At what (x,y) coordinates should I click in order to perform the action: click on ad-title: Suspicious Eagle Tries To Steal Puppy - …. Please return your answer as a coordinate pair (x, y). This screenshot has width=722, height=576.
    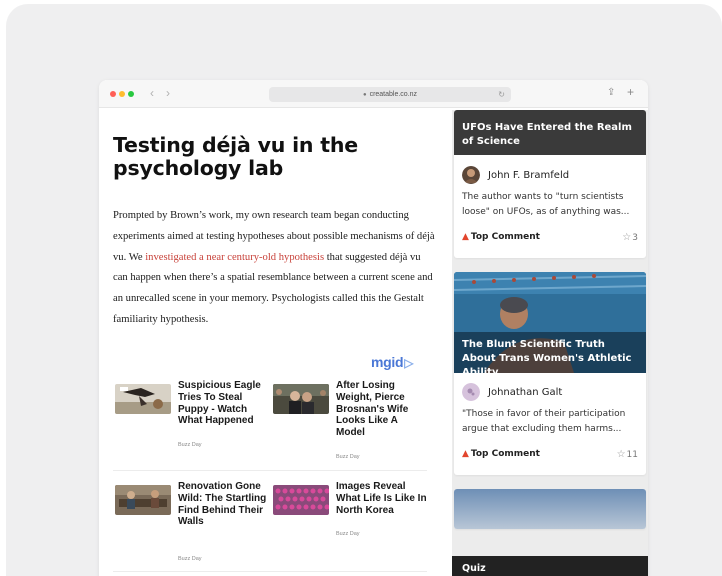
    Looking at the image, I should click on (219, 403).